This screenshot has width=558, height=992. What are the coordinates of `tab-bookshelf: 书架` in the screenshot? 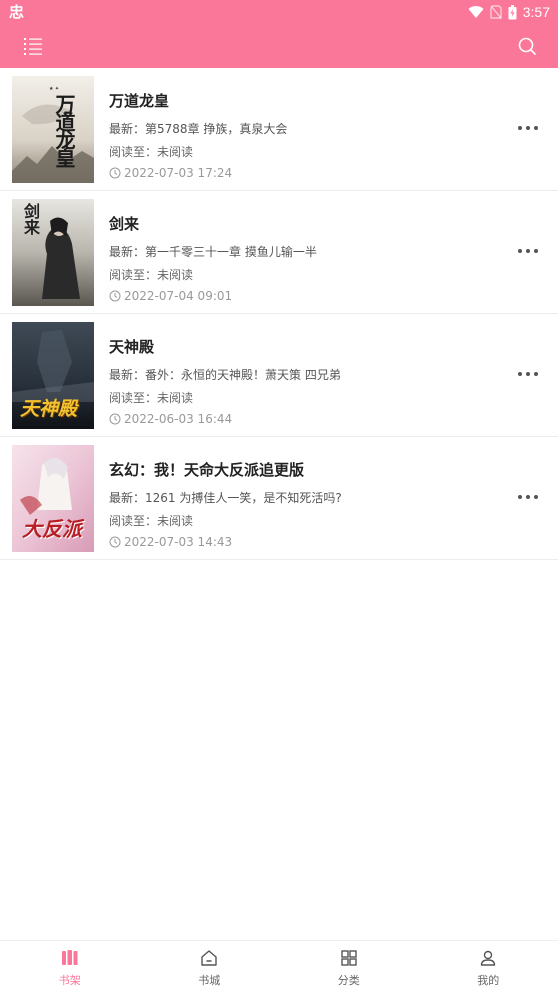 It's located at (70, 966).